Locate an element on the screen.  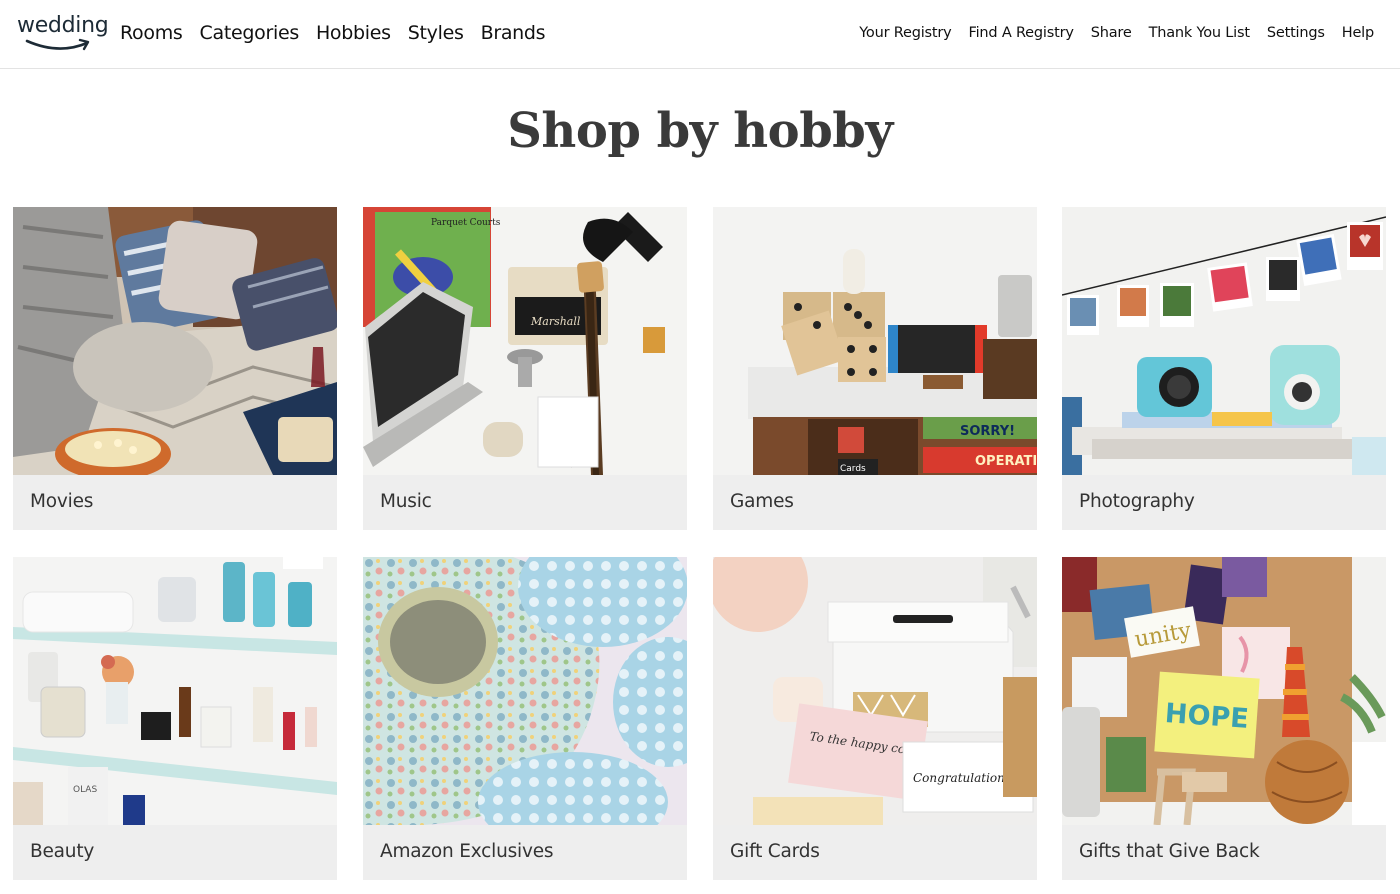
hobby-tile-movies: Movies is located at coordinates (175, 368).